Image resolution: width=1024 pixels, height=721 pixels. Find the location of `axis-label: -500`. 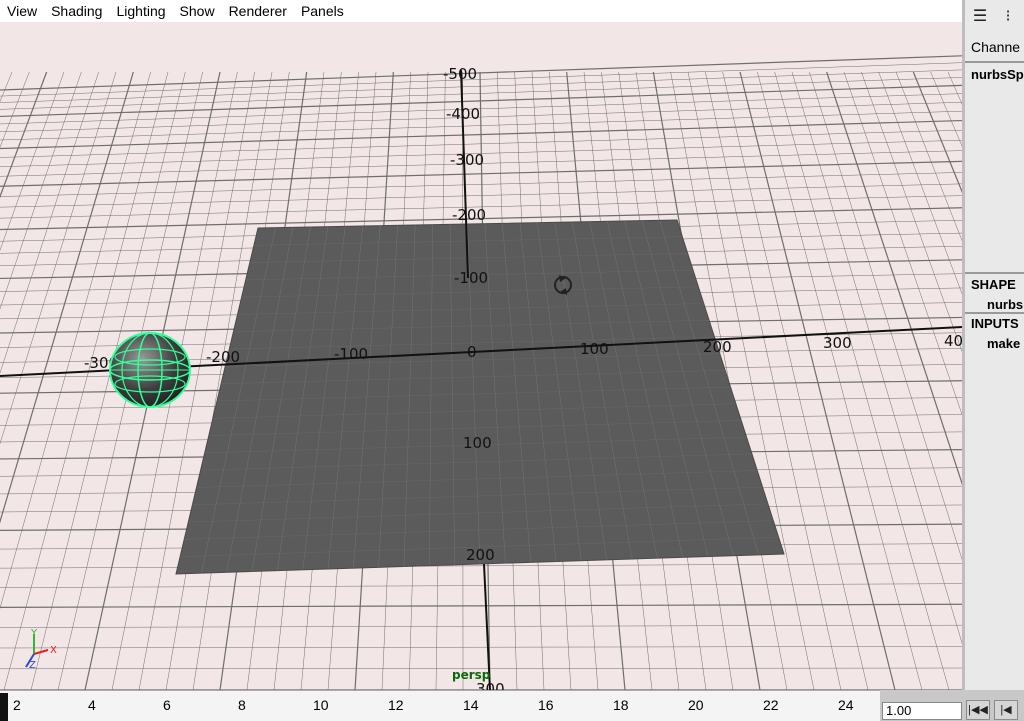

axis-label: -500 is located at coordinates (460, 74).